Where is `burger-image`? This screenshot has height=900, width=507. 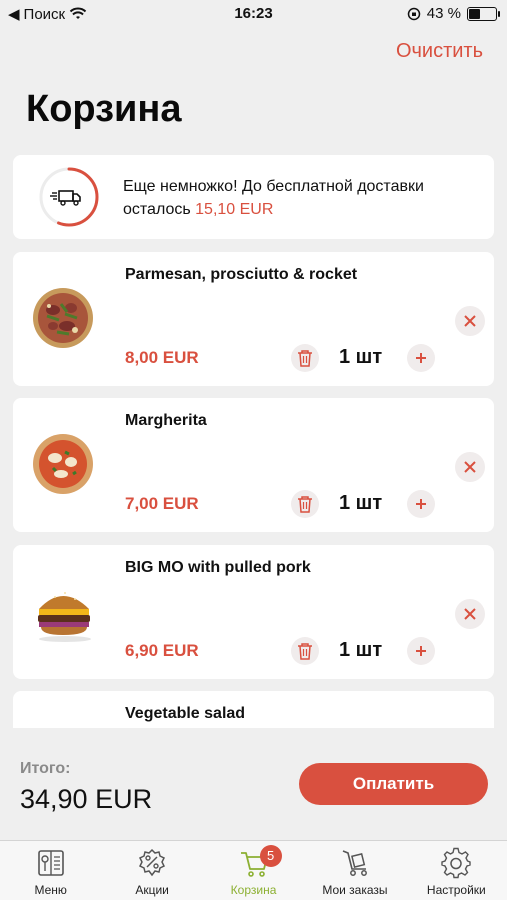 burger-image is located at coordinates (64, 617).